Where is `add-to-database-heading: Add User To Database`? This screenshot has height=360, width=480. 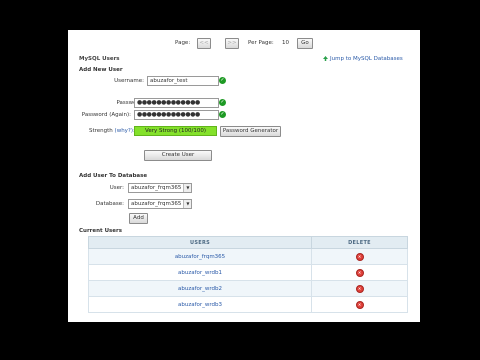 add-to-database-heading: Add User To Database is located at coordinates (113, 176).